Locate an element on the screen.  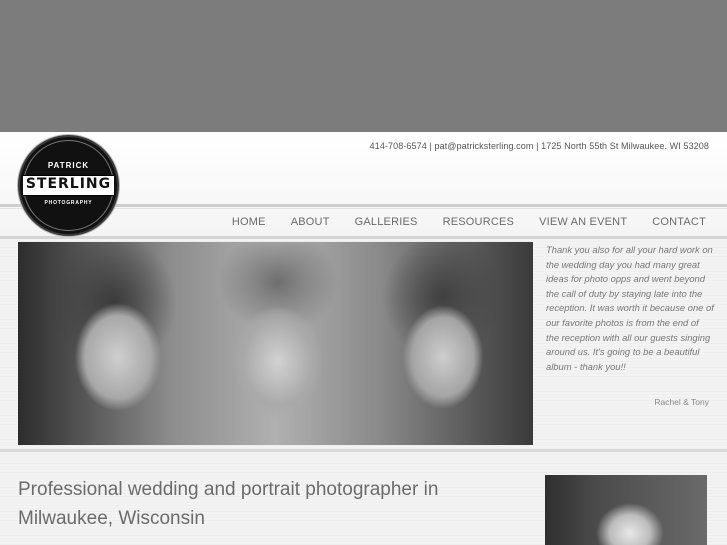
logo-line-1: PATRICK is located at coordinates (68, 165).